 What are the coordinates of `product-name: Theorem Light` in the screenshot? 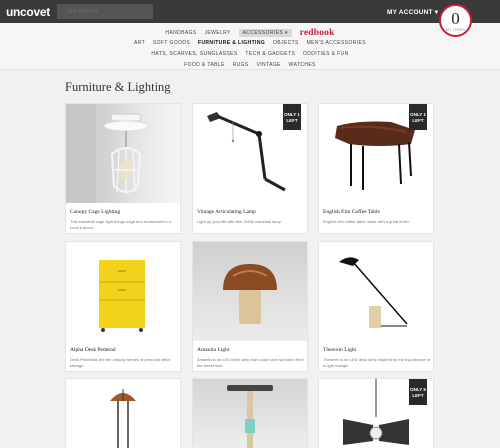 It's located at (339, 350).